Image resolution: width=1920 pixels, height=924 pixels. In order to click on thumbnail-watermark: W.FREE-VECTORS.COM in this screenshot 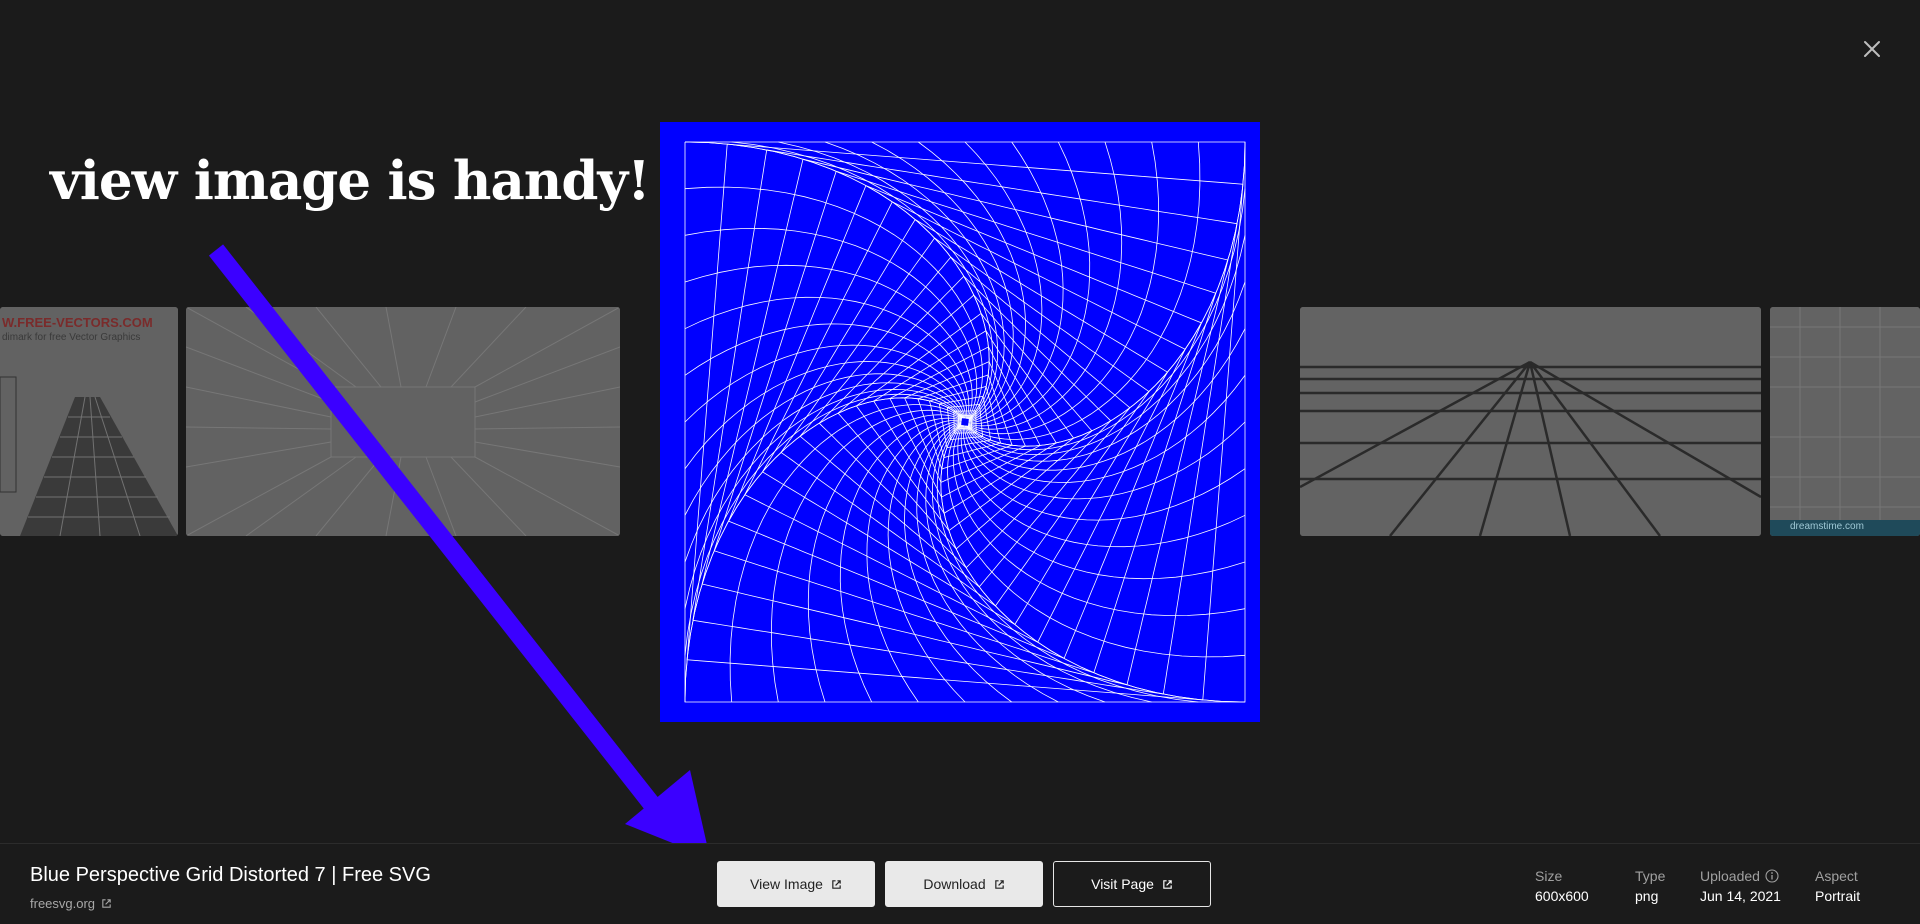, I will do `click(77, 322)`.